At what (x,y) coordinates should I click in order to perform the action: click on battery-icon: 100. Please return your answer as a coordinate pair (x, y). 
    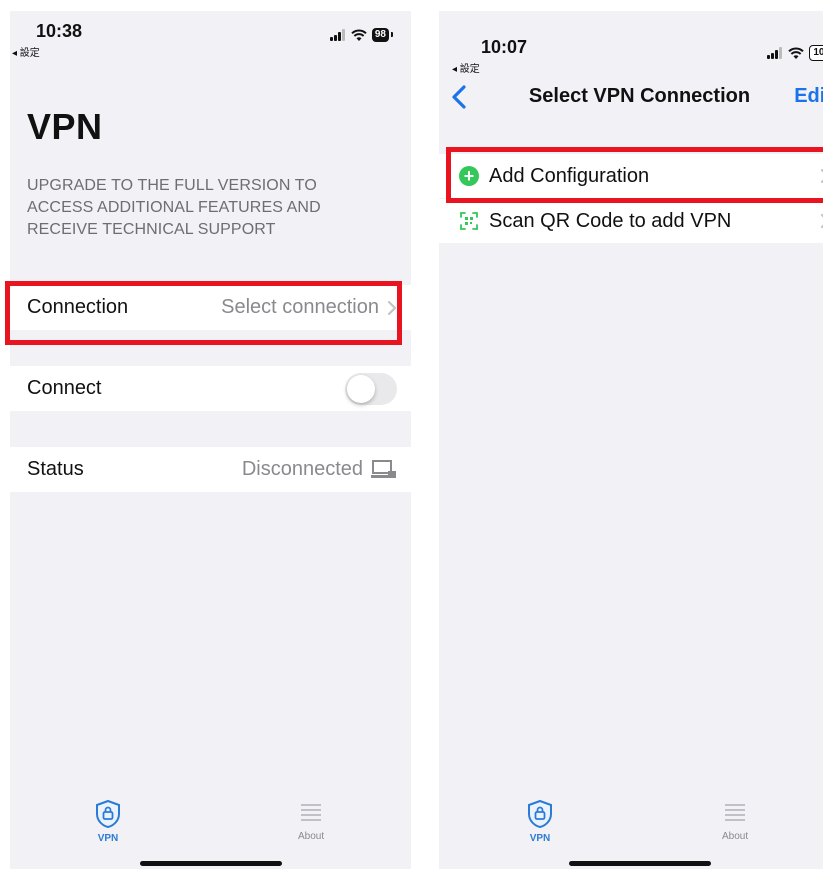
    Looking at the image, I should click on (816, 53).